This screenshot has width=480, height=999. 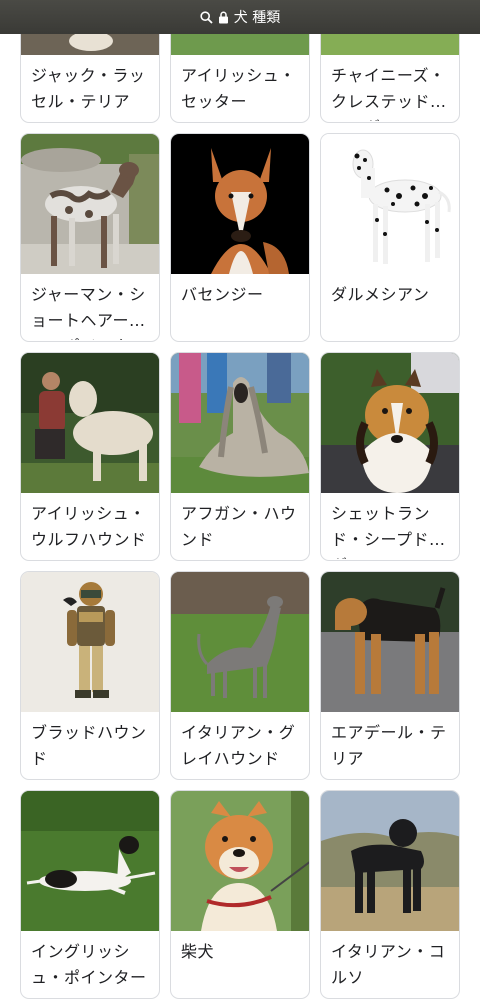 I want to click on breed-label: イタリアン・コルソ, so click(x=388, y=964).